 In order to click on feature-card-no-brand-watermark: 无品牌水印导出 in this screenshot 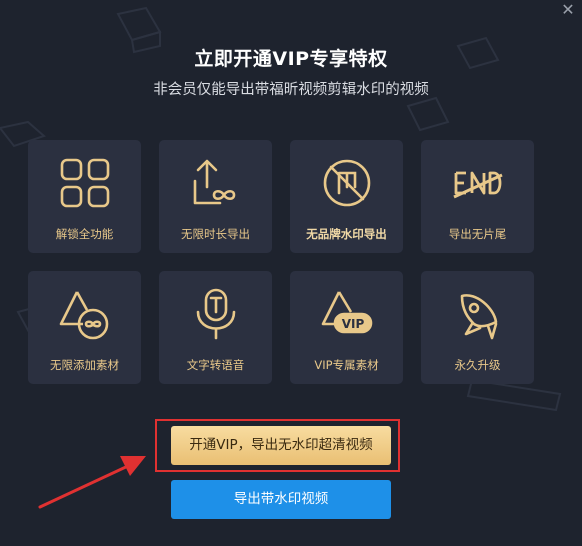, I will do `click(346, 196)`.